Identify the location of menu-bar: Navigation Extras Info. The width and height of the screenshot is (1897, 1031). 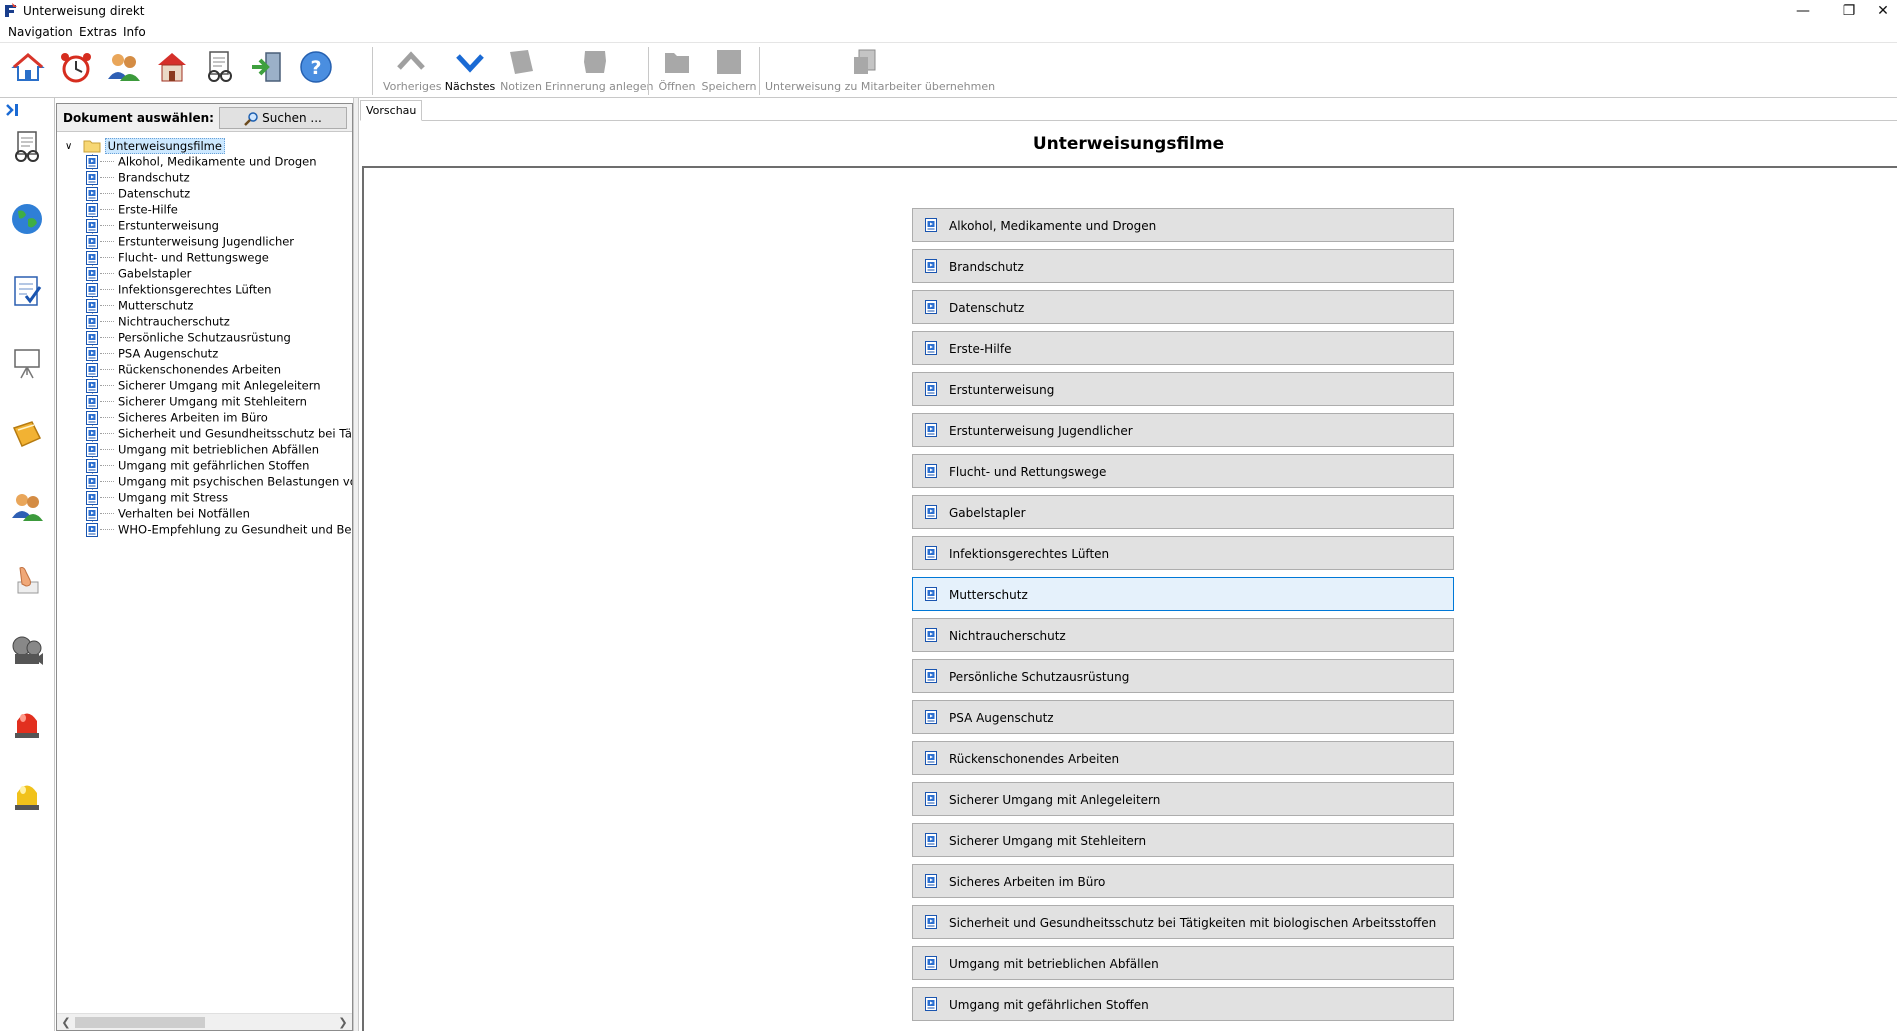
(948, 32).